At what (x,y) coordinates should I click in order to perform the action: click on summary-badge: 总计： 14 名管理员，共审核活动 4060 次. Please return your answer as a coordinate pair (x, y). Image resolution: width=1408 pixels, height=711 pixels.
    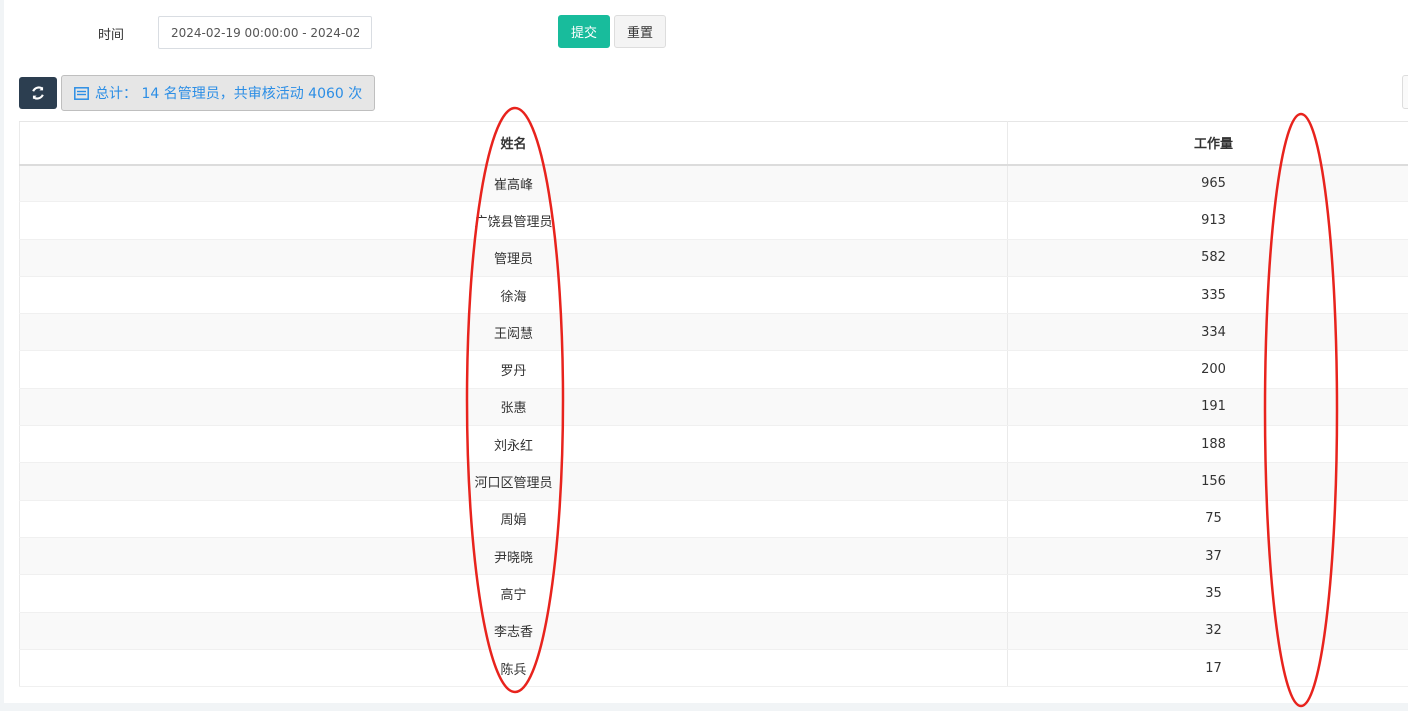
    Looking at the image, I should click on (218, 93).